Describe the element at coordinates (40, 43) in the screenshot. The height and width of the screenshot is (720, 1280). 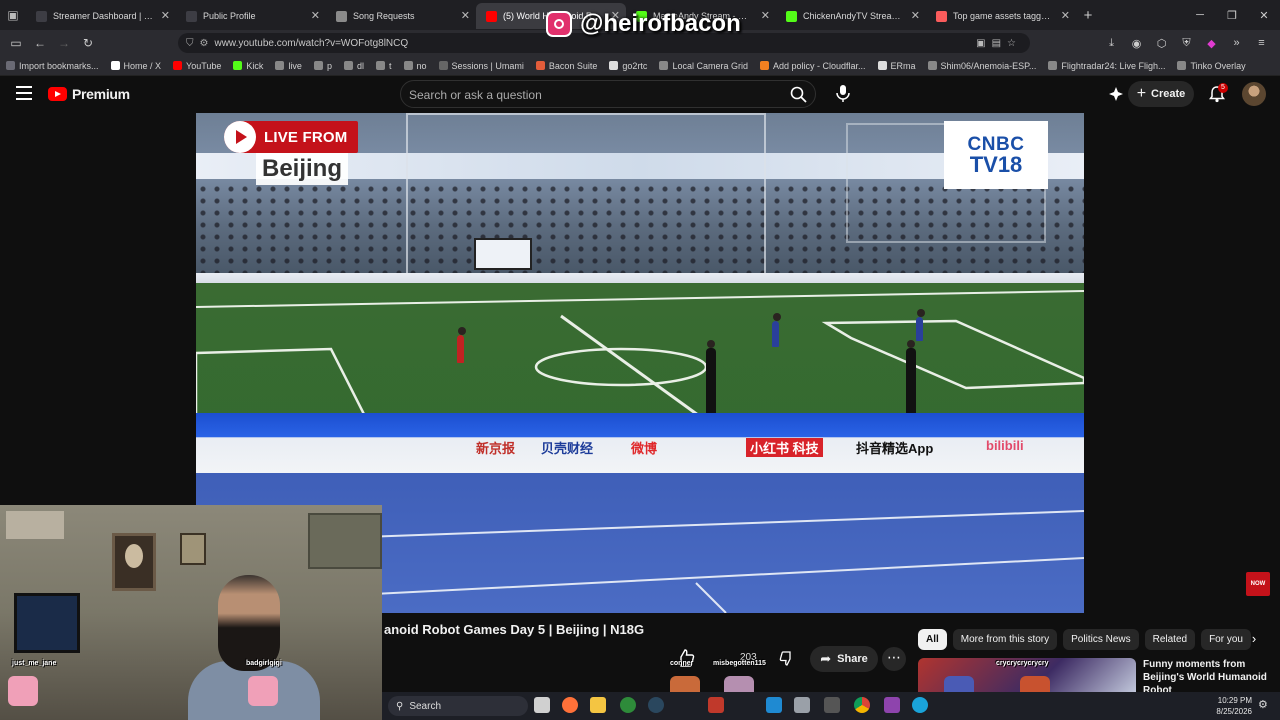
I see `back-icon: ←` at that location.